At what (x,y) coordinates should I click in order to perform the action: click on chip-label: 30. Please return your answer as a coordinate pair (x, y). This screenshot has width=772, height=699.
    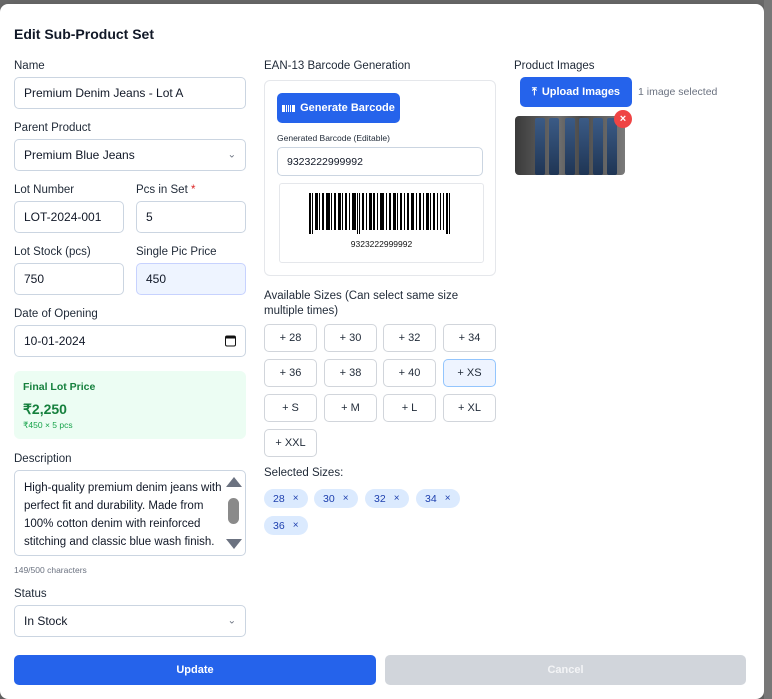
    Looking at the image, I should click on (329, 498).